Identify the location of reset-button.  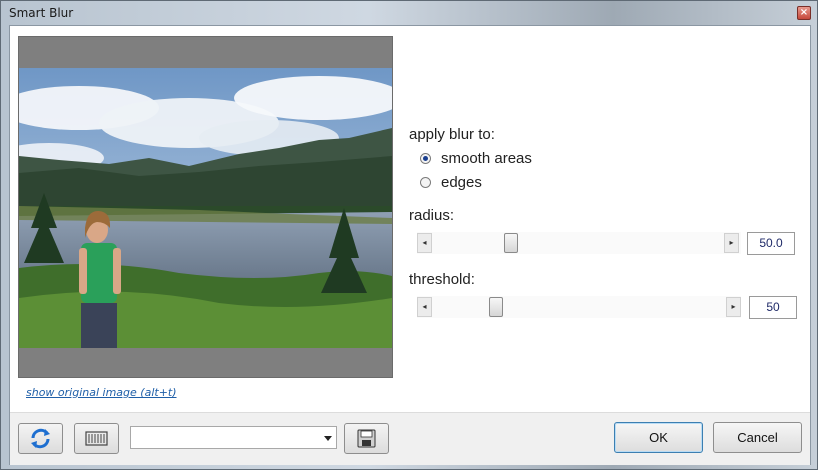
(40, 438).